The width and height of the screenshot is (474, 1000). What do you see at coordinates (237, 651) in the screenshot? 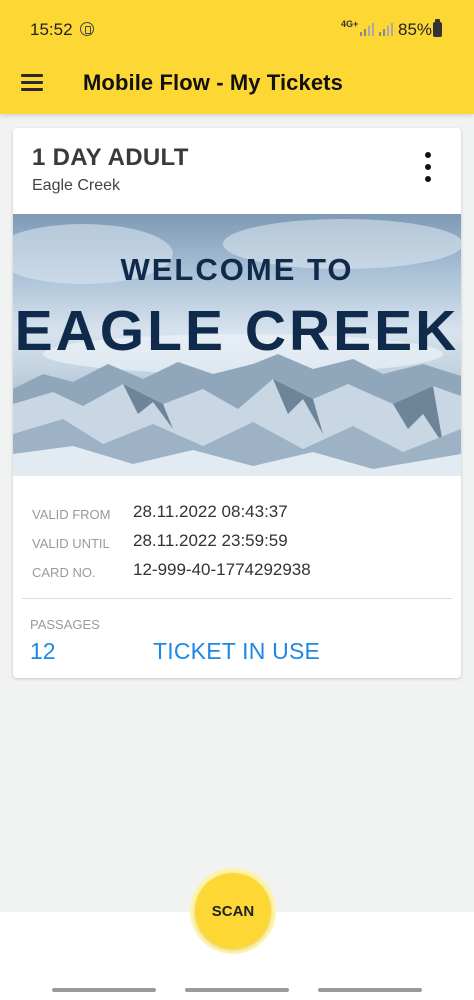
I see `ticket-status: TICKET IN USE` at bounding box center [237, 651].